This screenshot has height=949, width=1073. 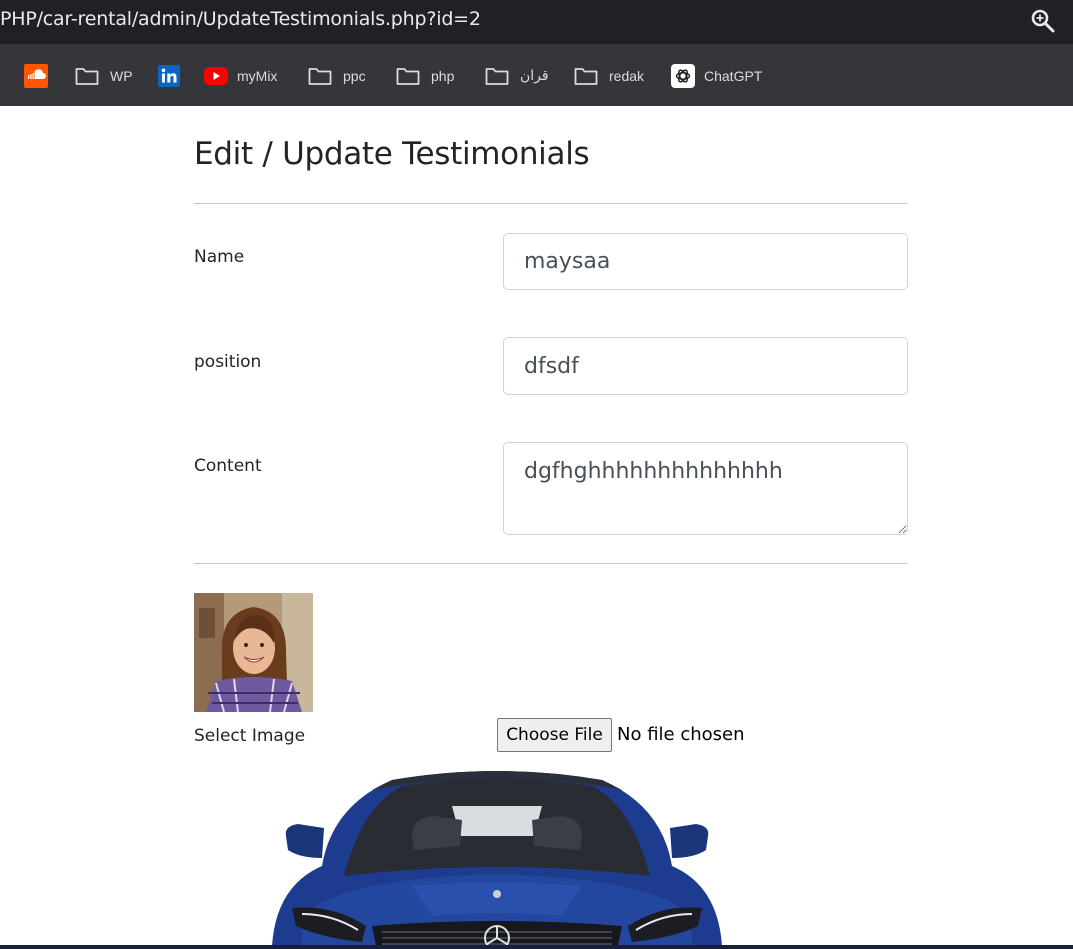 What do you see at coordinates (216, 76) in the screenshot?
I see `youtube-icon` at bounding box center [216, 76].